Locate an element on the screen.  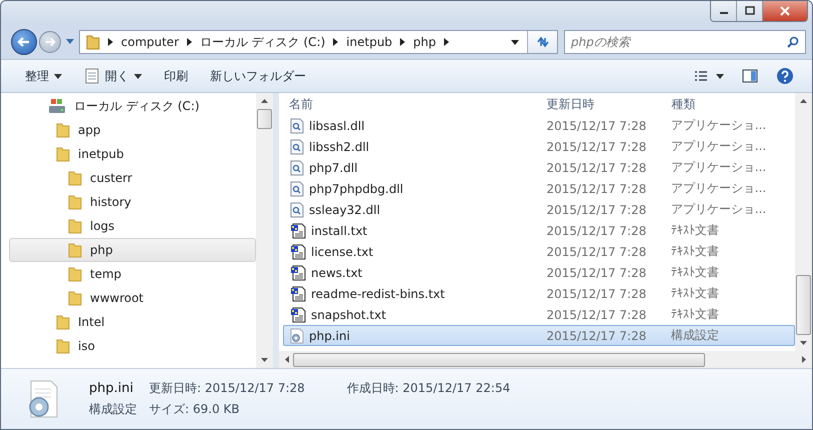
file-name: libssh2.dll is located at coordinates (339, 147).